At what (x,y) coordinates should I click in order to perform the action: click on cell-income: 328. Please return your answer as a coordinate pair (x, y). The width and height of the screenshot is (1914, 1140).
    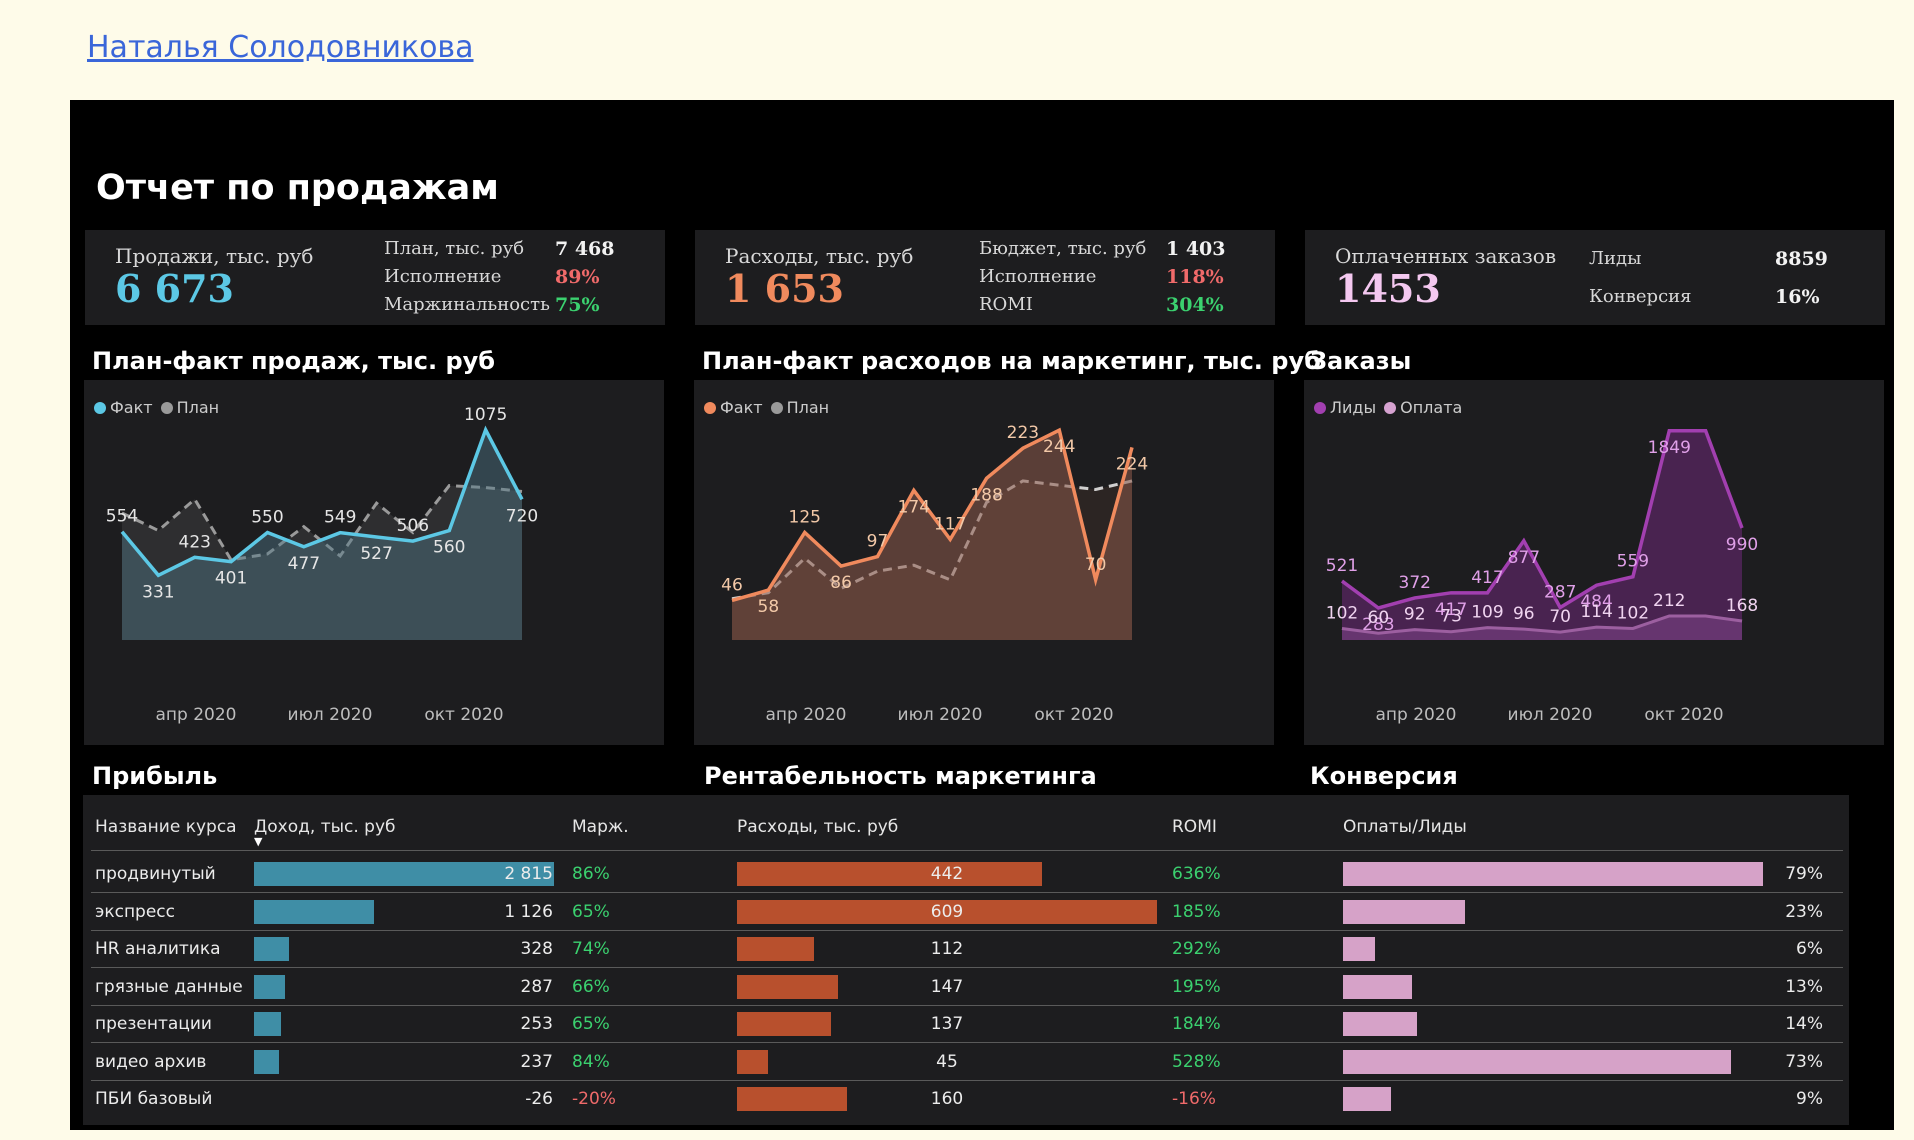
    Looking at the image, I should click on (536, 949).